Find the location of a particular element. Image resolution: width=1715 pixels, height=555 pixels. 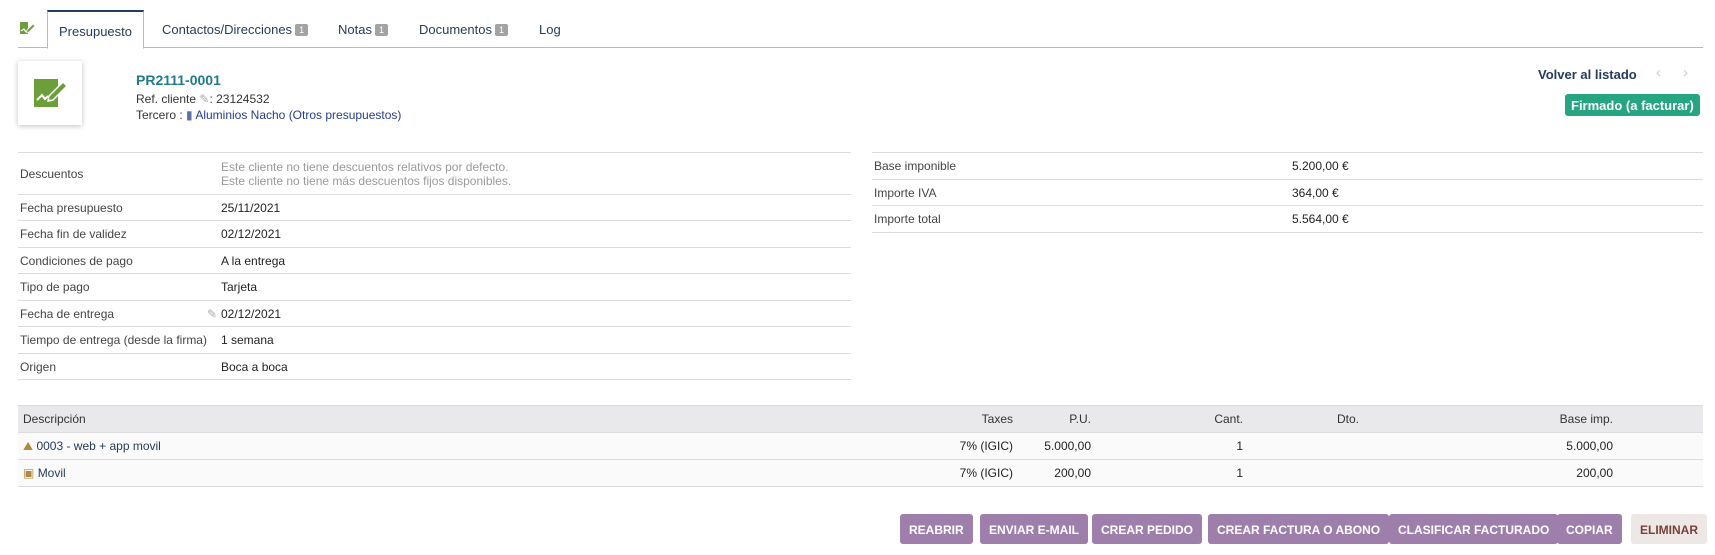

col-header-base: Base imp. is located at coordinates (1533, 419).